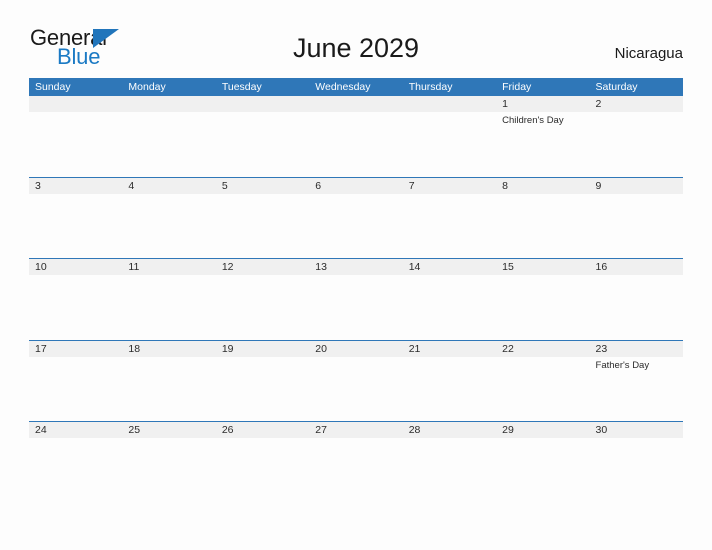  Describe the element at coordinates (505, 185) in the screenshot. I see `day-number: 8` at that location.